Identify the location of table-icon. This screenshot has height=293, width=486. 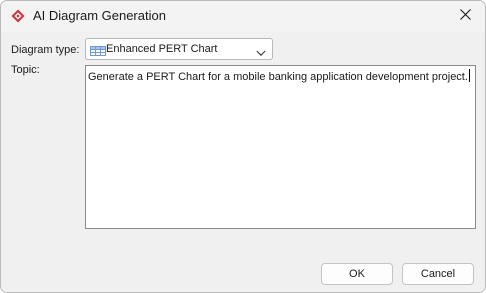
(98, 50).